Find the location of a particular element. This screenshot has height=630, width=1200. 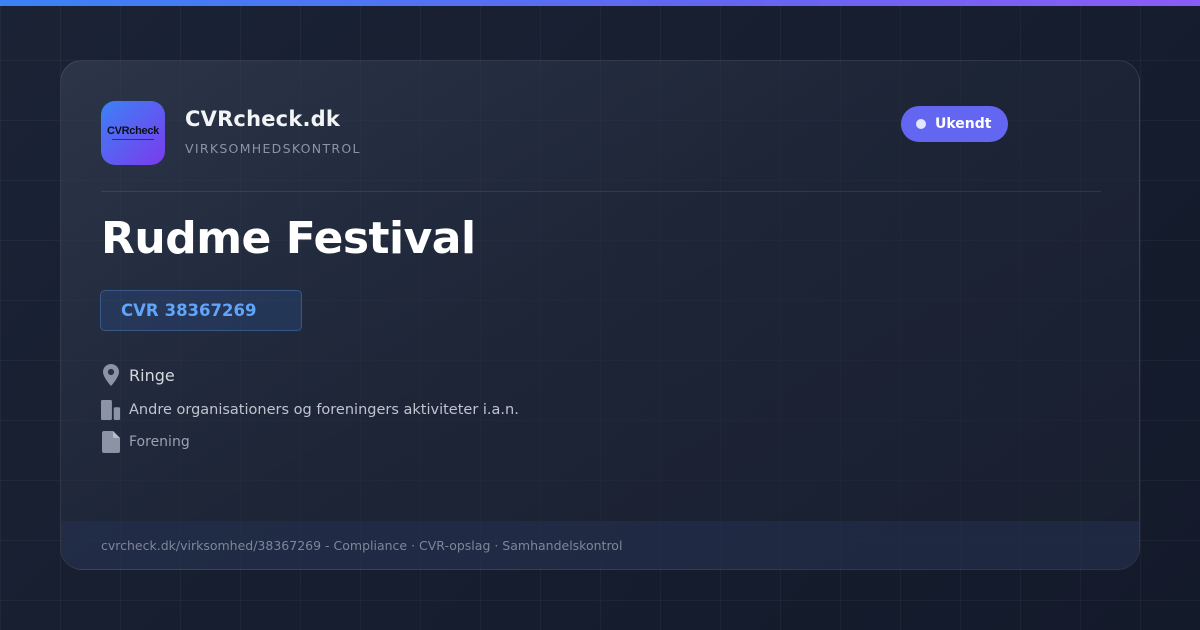

brand-logo: CVRcheck is located at coordinates (133, 133).